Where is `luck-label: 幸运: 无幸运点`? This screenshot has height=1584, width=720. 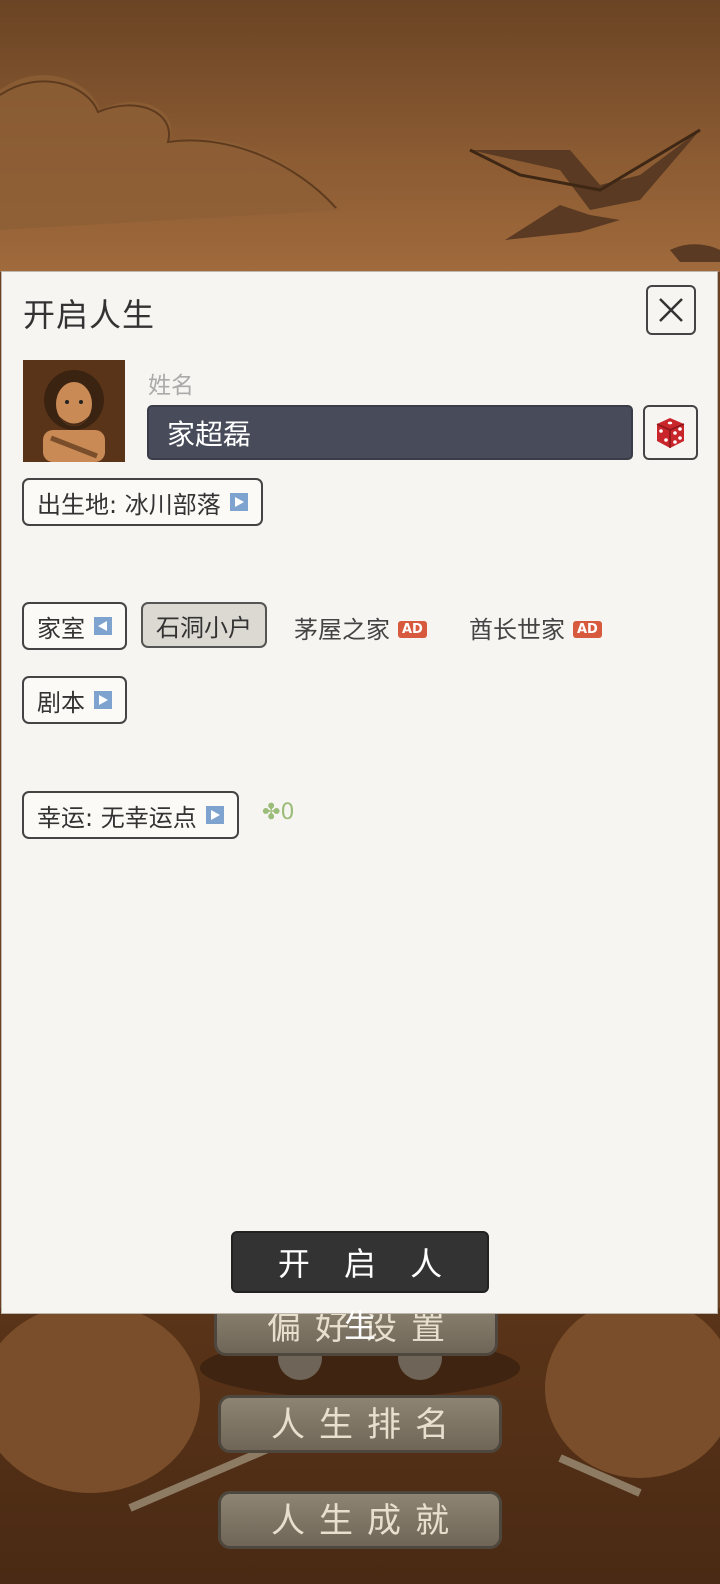 luck-label: 幸运: 无幸运点 is located at coordinates (117, 817).